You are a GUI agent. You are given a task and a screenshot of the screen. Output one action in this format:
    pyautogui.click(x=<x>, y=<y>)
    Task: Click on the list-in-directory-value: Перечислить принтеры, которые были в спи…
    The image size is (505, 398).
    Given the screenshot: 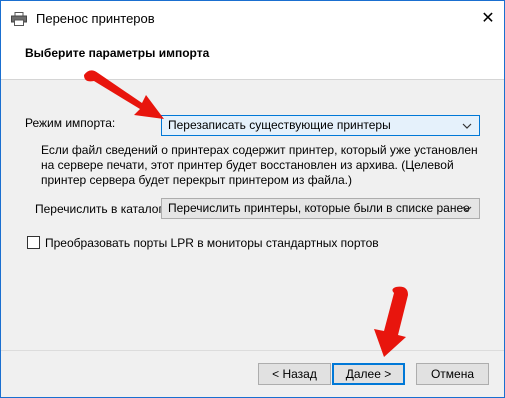 What is the action you would take?
    pyautogui.click(x=319, y=208)
    